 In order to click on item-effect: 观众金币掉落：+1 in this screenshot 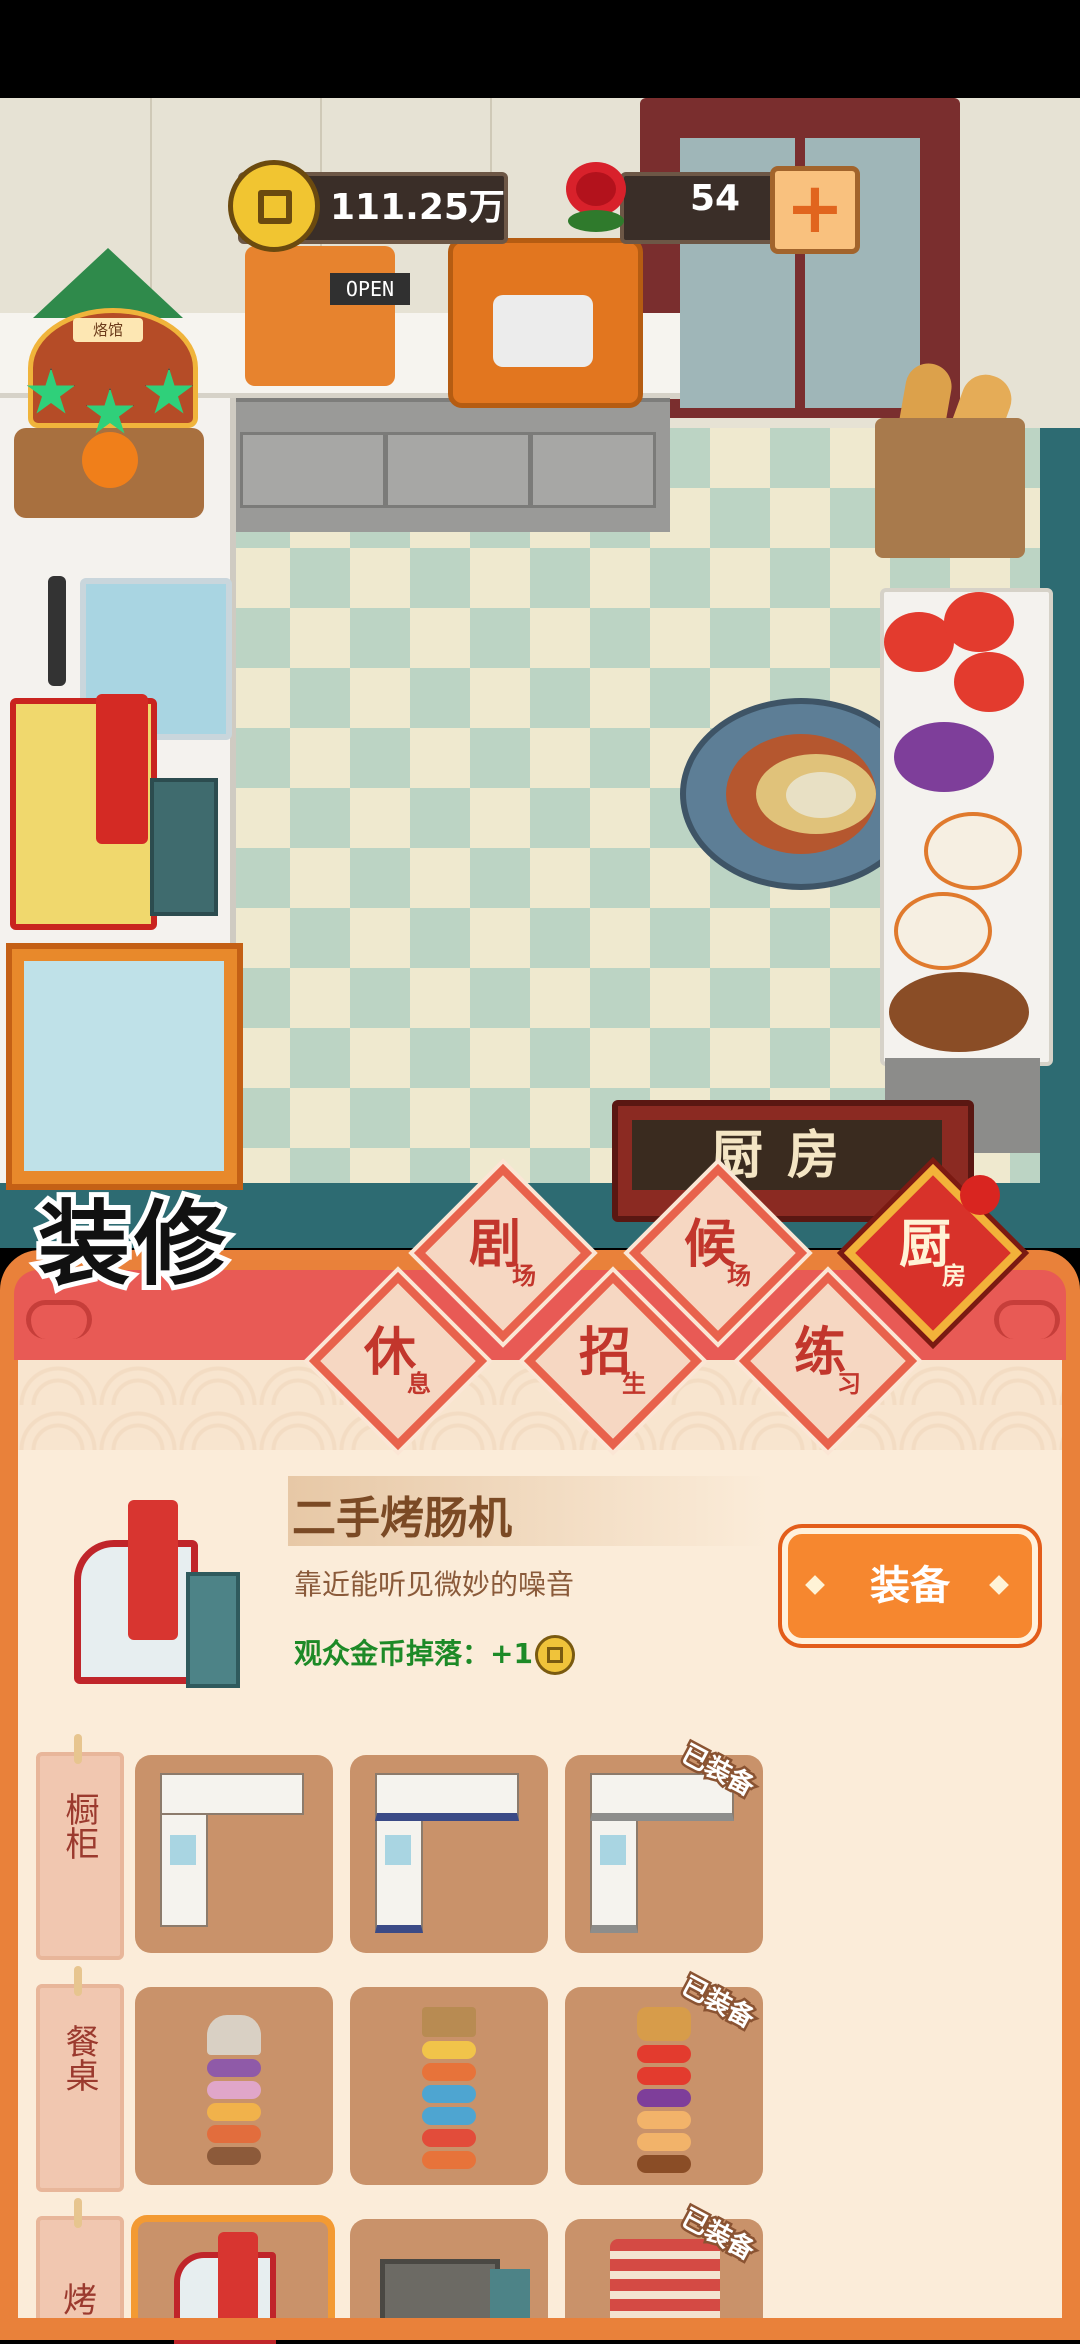, I will do `click(434, 1653)`.